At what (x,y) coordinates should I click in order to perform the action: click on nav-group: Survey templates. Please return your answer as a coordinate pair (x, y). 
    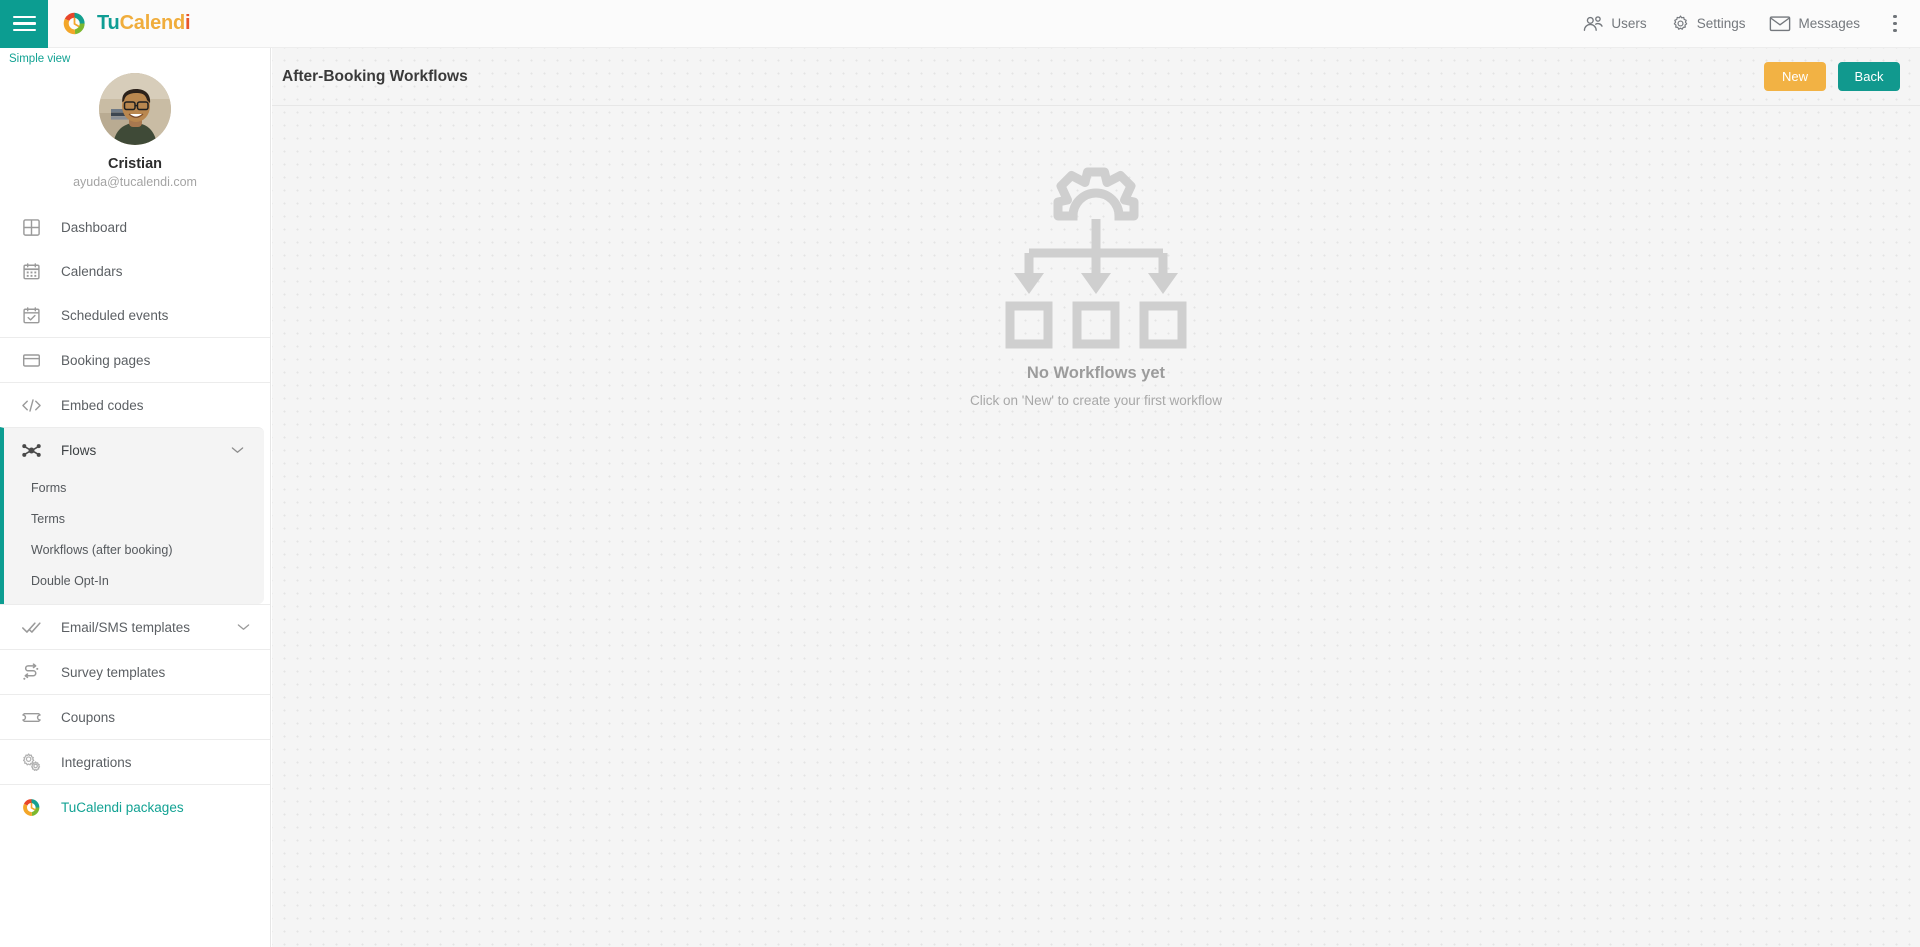
    Looking at the image, I should click on (135, 671).